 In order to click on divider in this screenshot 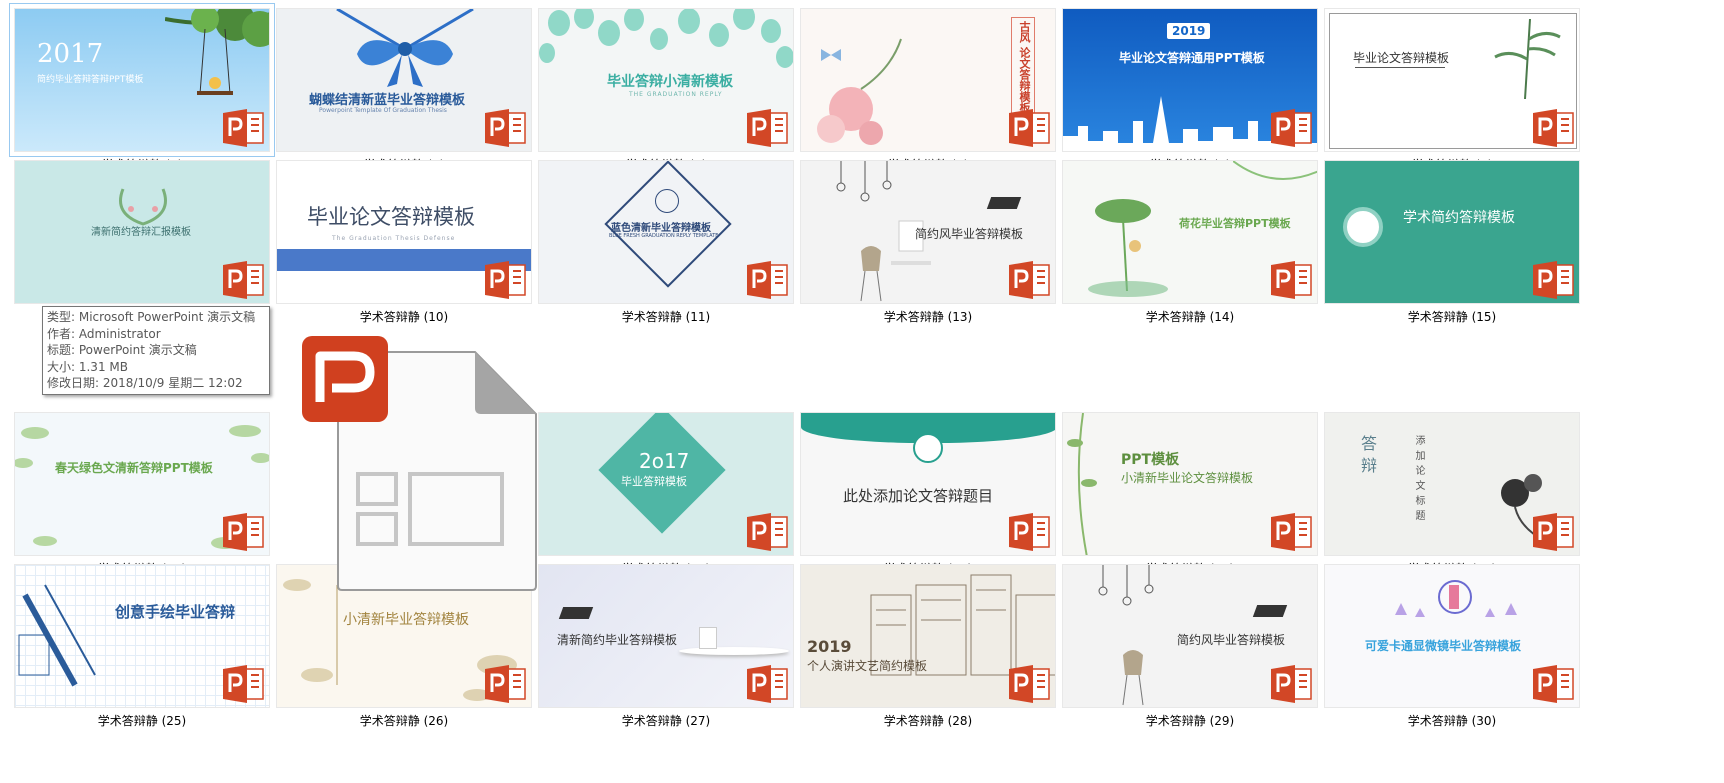, I will do `click(1400, 67)`.